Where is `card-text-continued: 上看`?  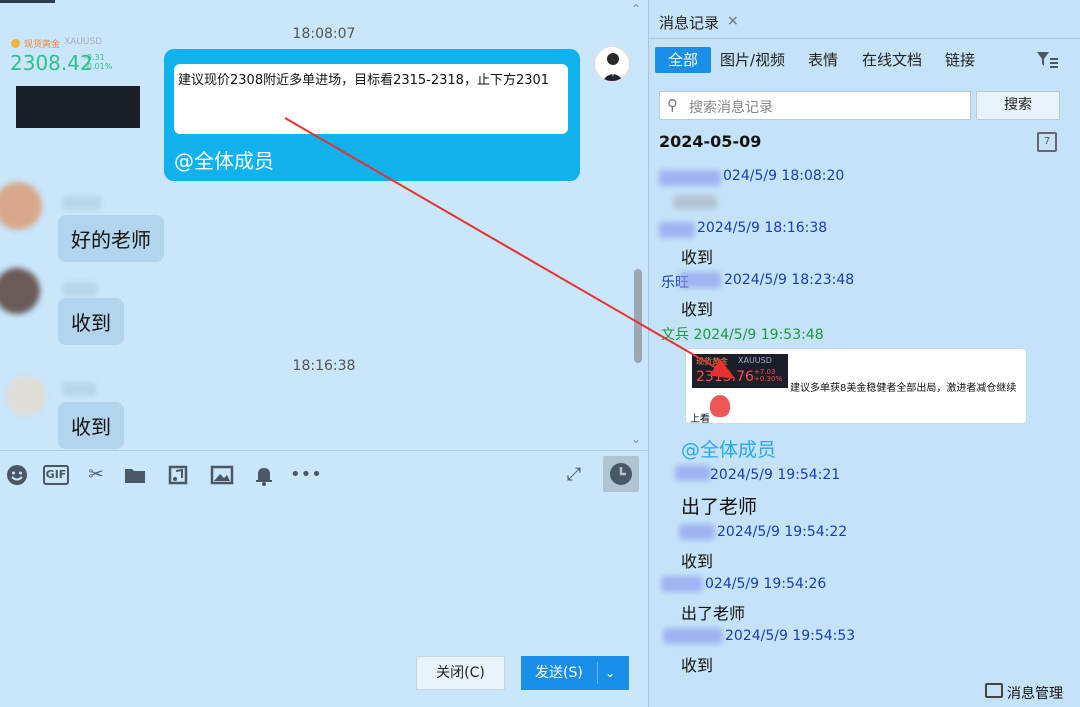
card-text-continued: 上看 is located at coordinates (700, 419).